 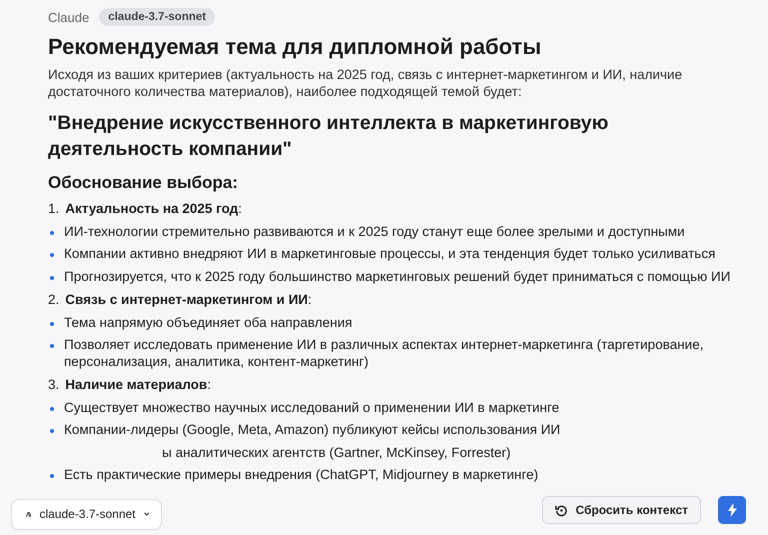 I want to click on list-number: 1., so click(x=54, y=209).